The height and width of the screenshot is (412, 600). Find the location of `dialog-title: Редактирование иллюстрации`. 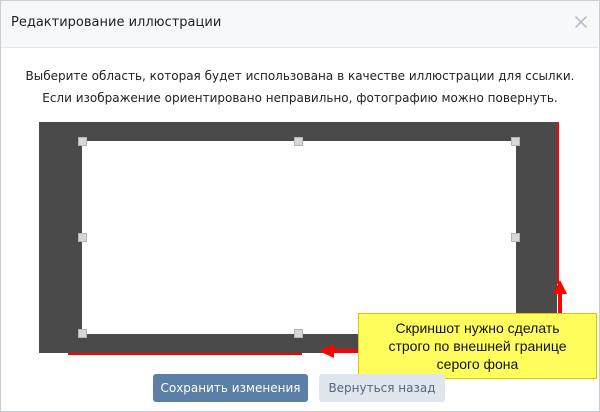

dialog-title: Редактирование иллюстрации is located at coordinates (116, 22).